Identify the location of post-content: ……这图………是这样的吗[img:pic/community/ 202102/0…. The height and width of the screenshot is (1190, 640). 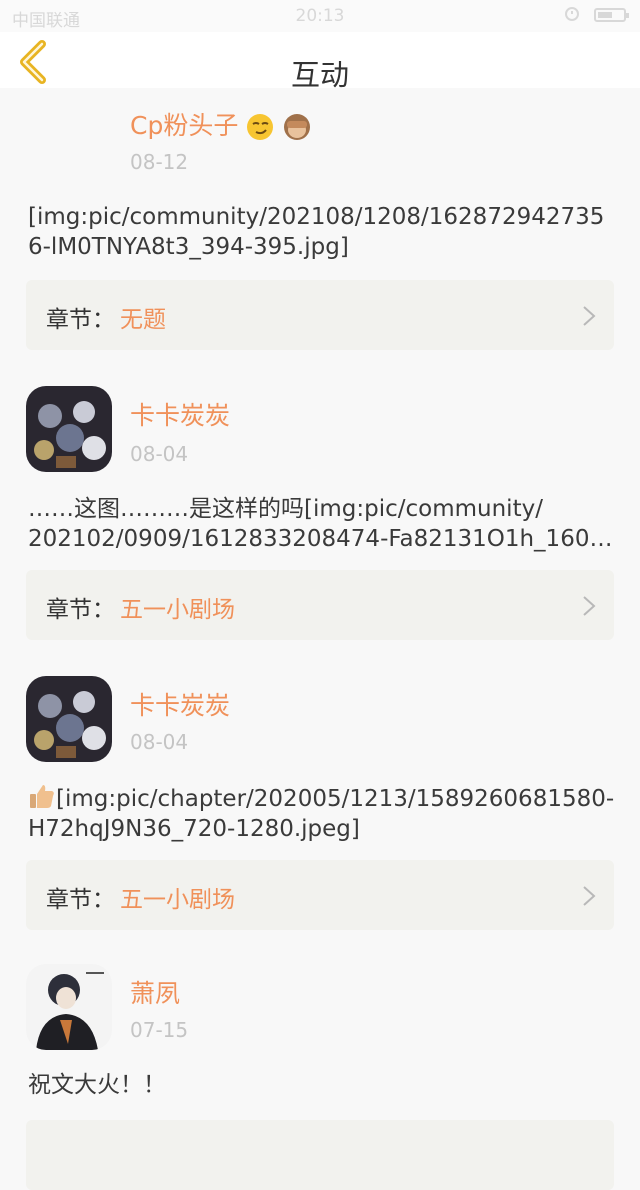
(323, 524).